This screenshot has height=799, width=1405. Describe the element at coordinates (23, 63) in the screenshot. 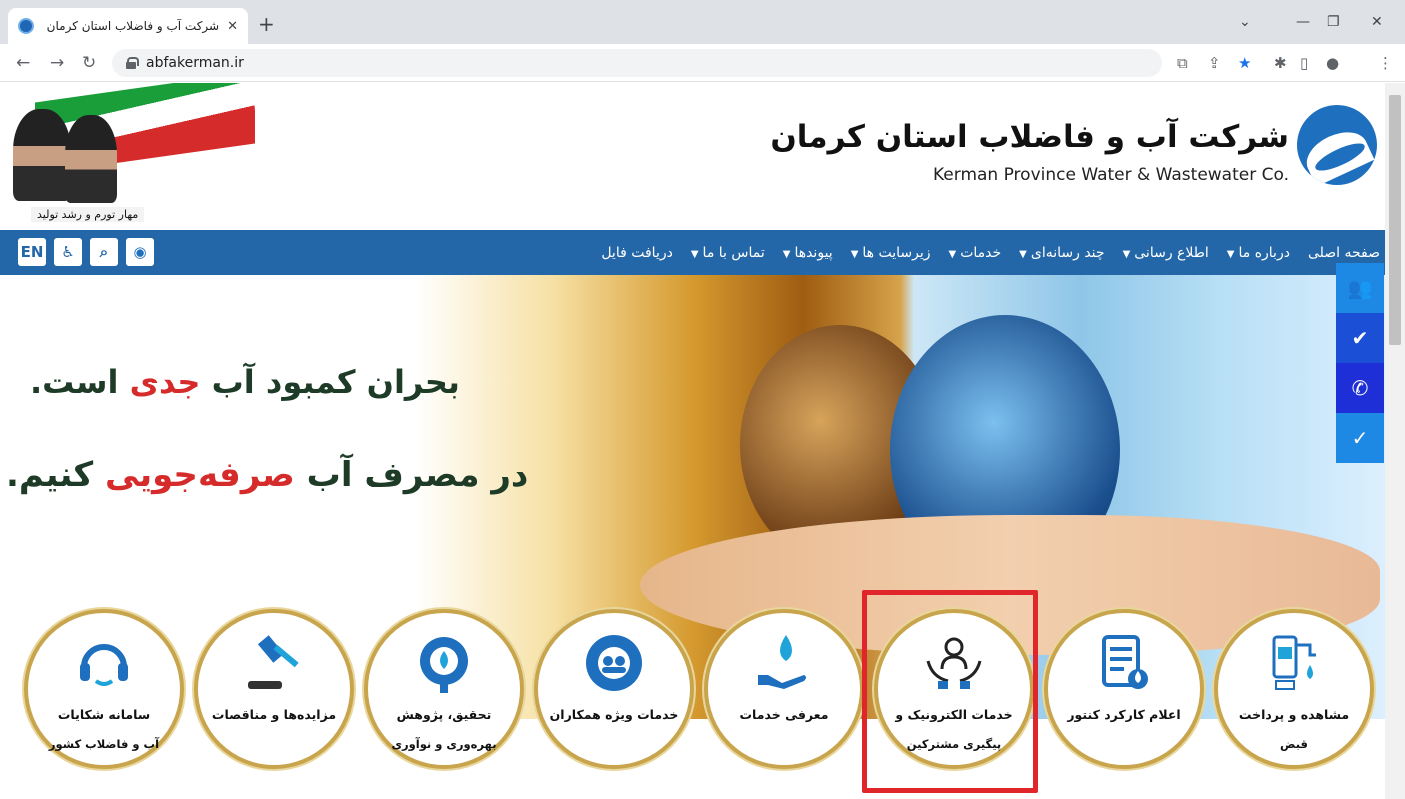

I see `back-icon: ←` at that location.